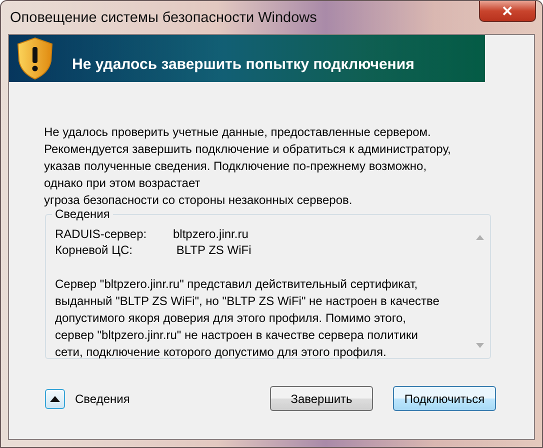 Image resolution: width=543 pixels, height=448 pixels. Describe the element at coordinates (480, 345) in the screenshot. I see `scroll-down-icon` at that location.